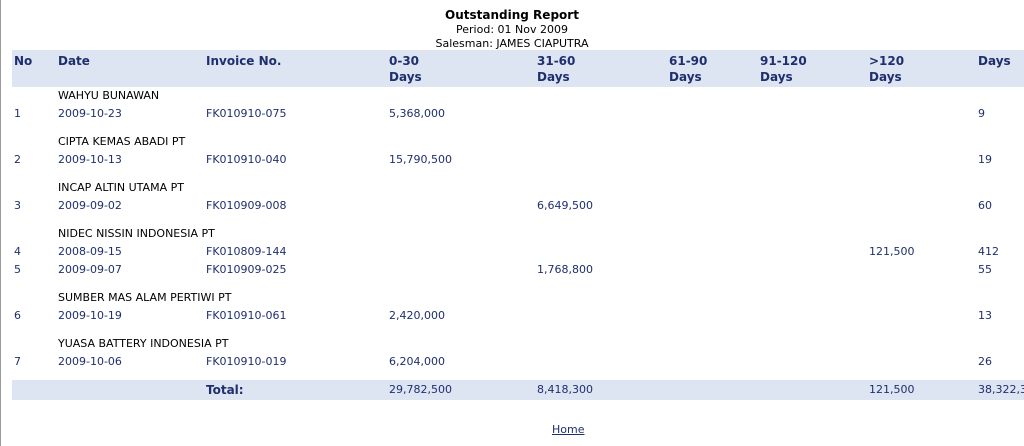  I want to click on col-header-invoice: Invoice No., so click(244, 61).